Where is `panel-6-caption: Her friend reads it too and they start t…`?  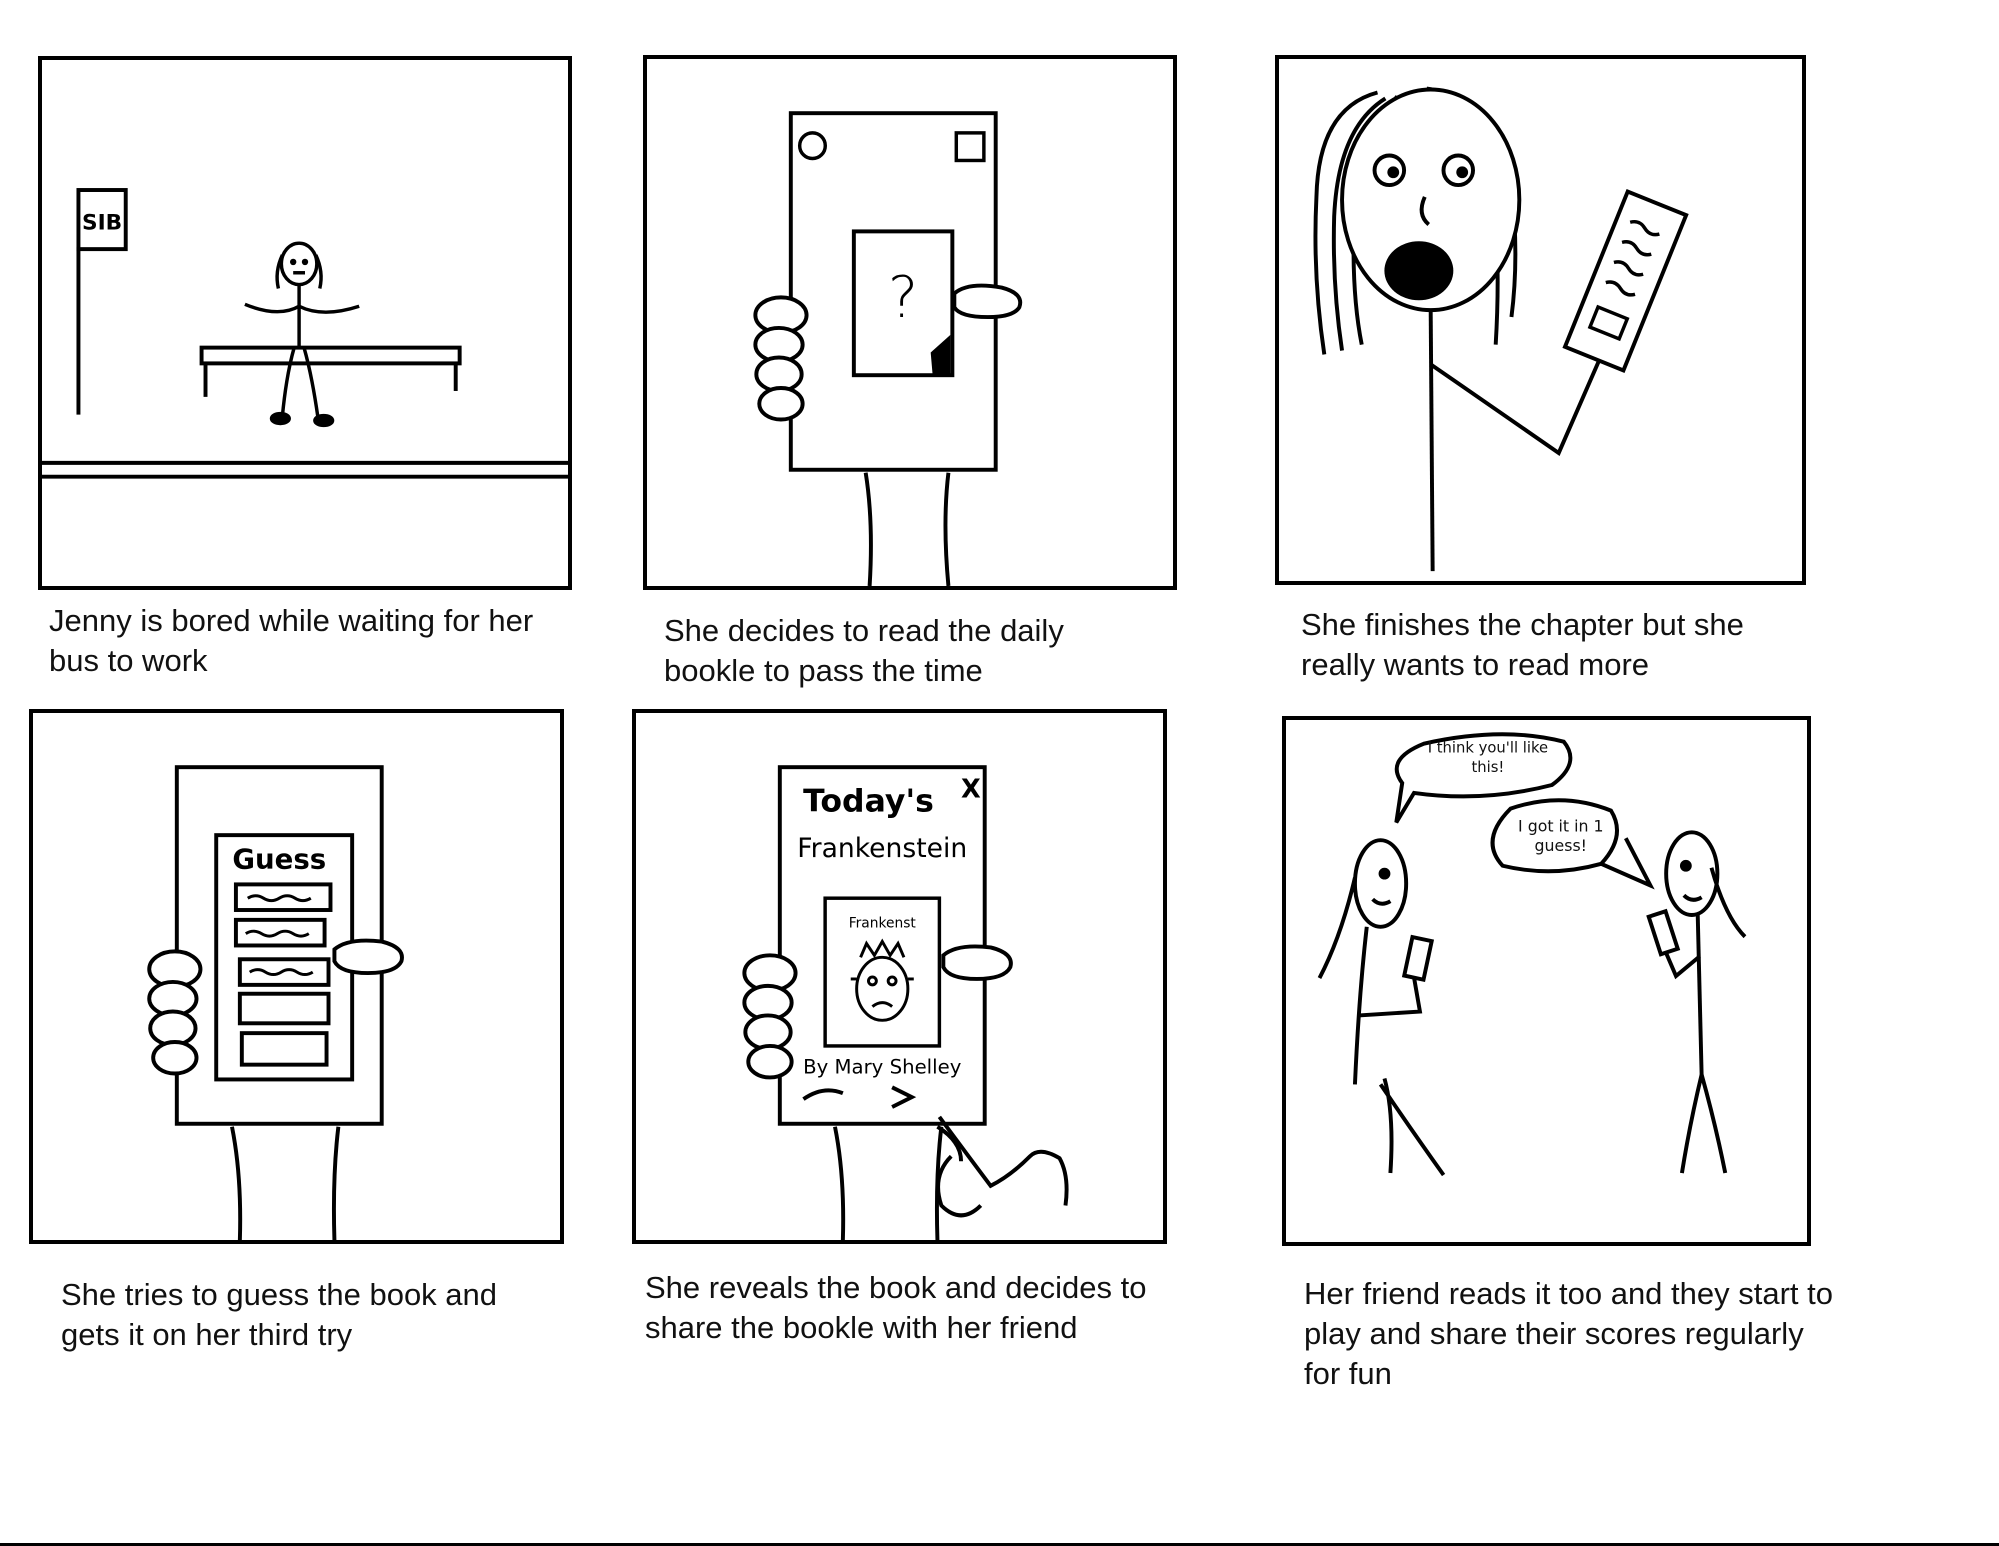 panel-6-caption: Her friend reads it too and they start t… is located at coordinates (1568, 1333).